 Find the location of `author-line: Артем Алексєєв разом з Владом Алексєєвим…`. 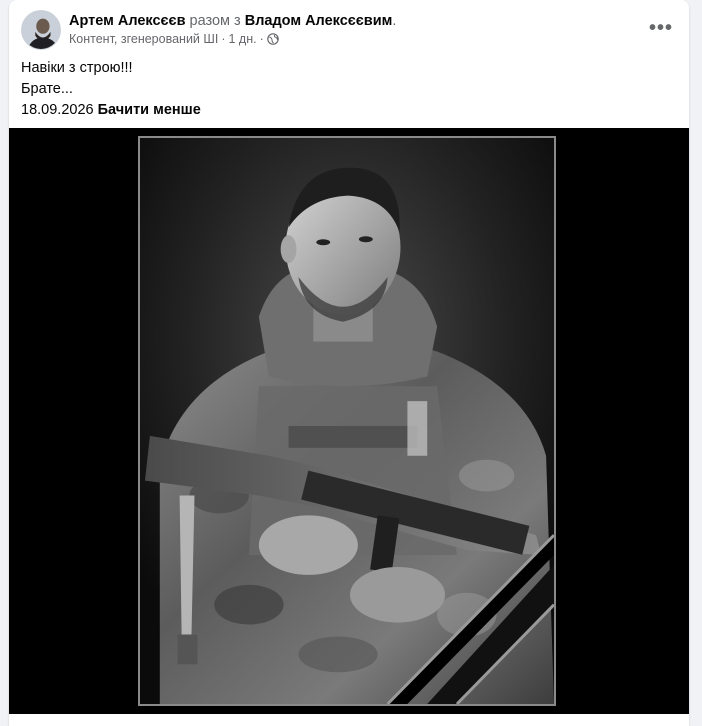

author-line: Артем Алексєєв разом з Владом Алексєєвим… is located at coordinates (232, 21).